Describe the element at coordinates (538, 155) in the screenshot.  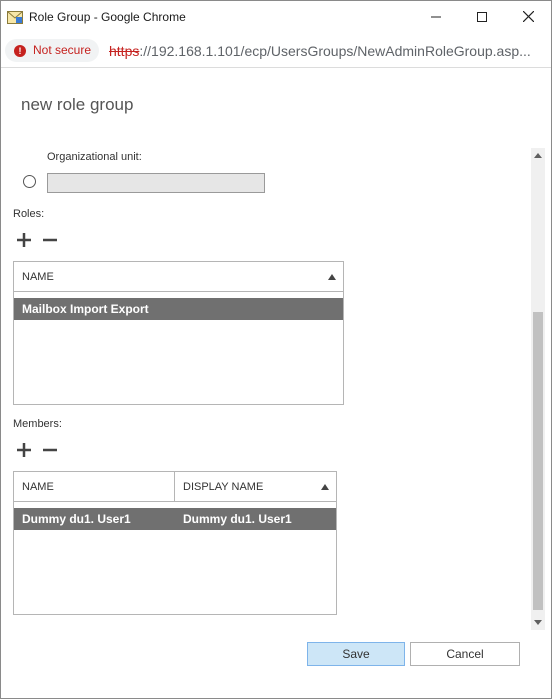
I see `scroll-up-arrow-icon` at that location.